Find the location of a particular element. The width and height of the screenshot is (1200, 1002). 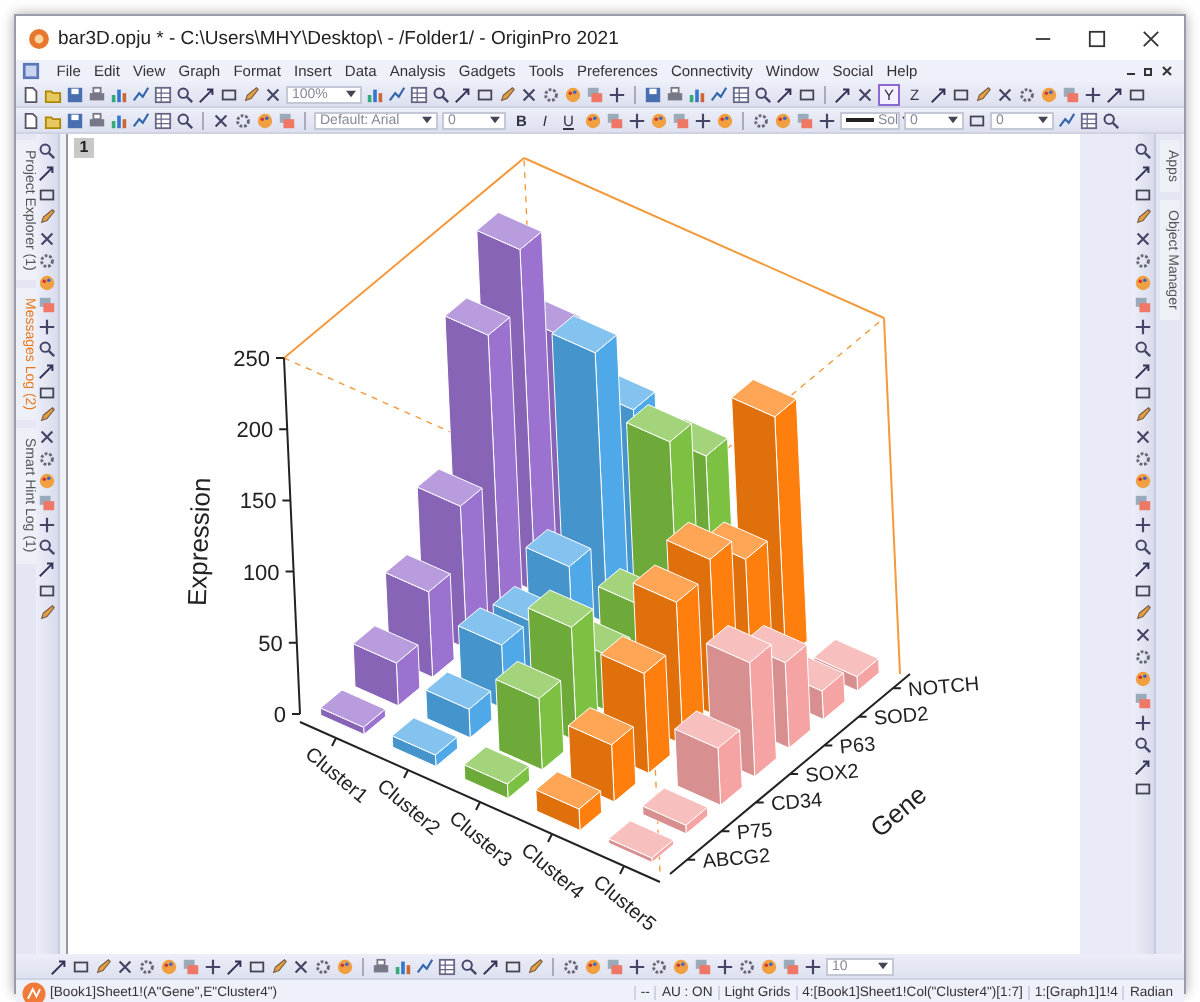

page-tab: 1 is located at coordinates (84, 148).